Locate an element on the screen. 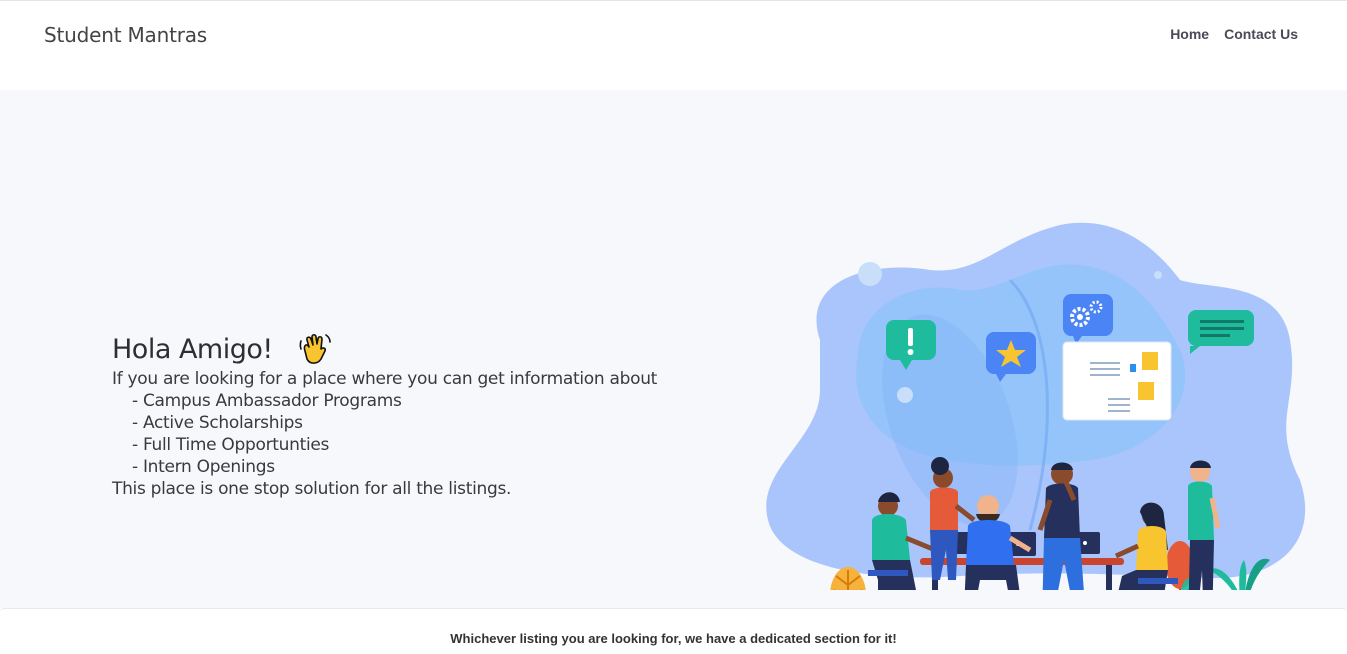  greeting-row: Hola Amigo! is located at coordinates (412, 349).